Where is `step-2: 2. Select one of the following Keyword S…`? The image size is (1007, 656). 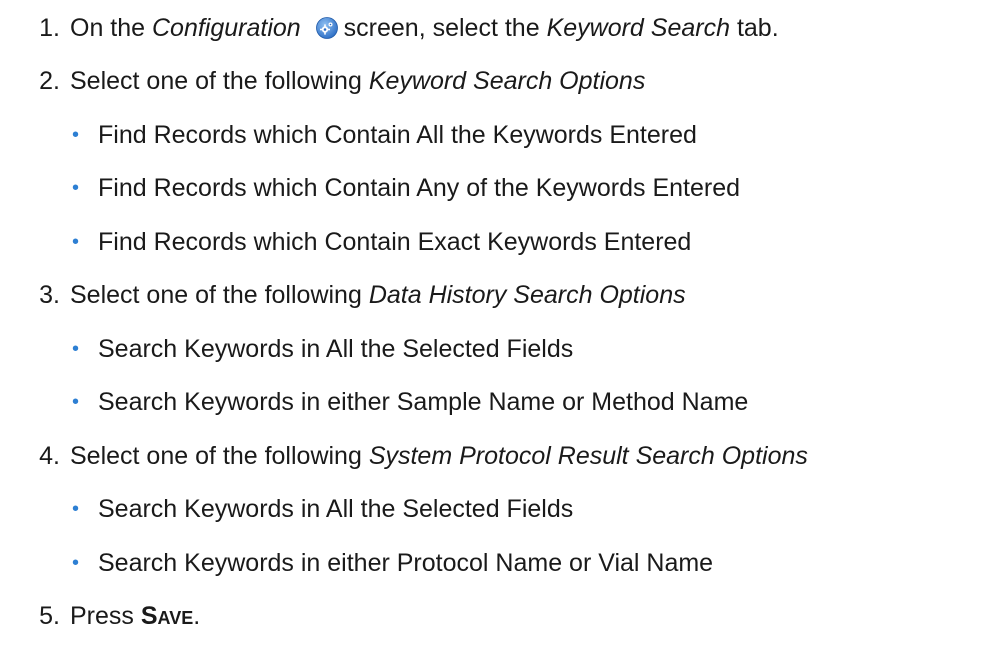
step-2: 2. Select one of the following Keyword S… is located at coordinates (322, 81).